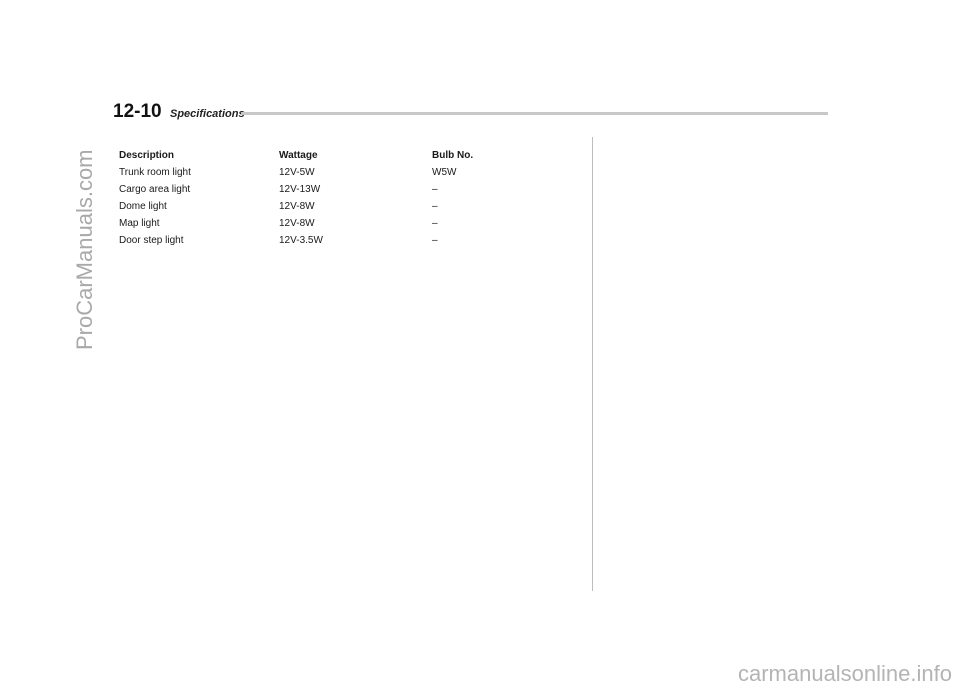 This screenshot has width=960, height=691. Describe the element at coordinates (207, 114) in the screenshot. I see `section-title: Specifications` at that location.